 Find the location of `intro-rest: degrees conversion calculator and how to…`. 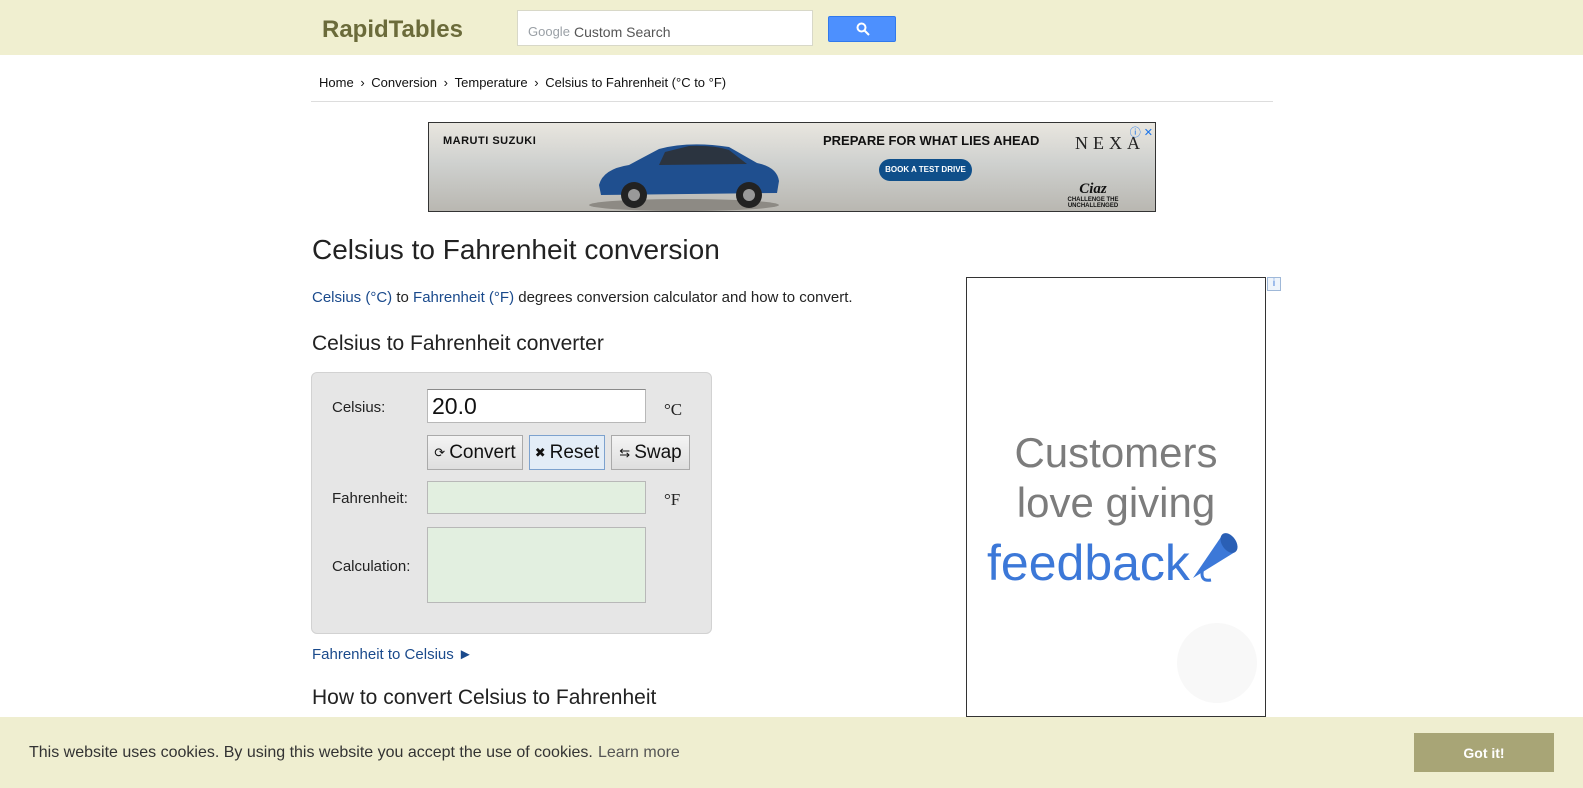

intro-rest: degrees conversion calculator and how to… is located at coordinates (685, 297).